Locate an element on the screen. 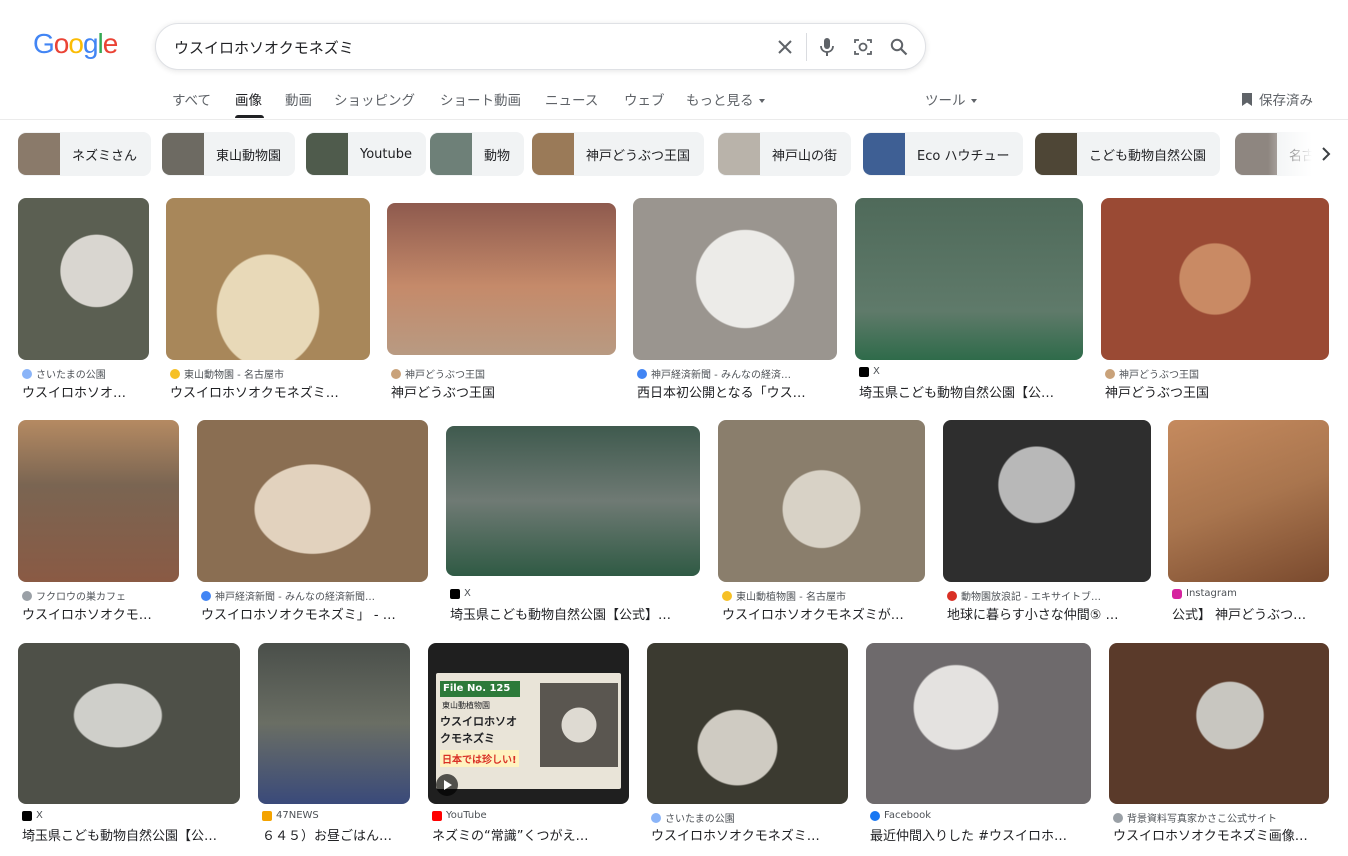 This screenshot has height=856, width=1348. chip-label: 東山動物園 is located at coordinates (249, 156).